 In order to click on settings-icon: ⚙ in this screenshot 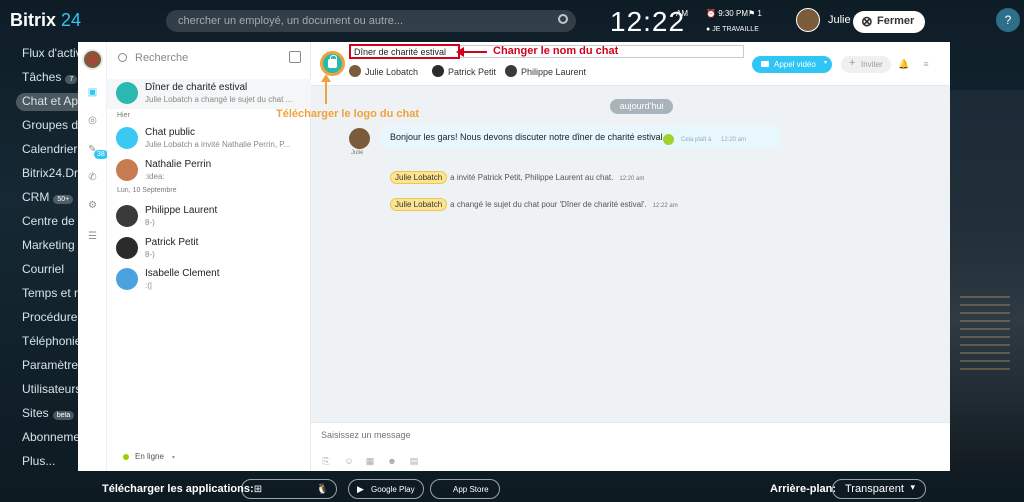, I will do `click(92, 205)`.